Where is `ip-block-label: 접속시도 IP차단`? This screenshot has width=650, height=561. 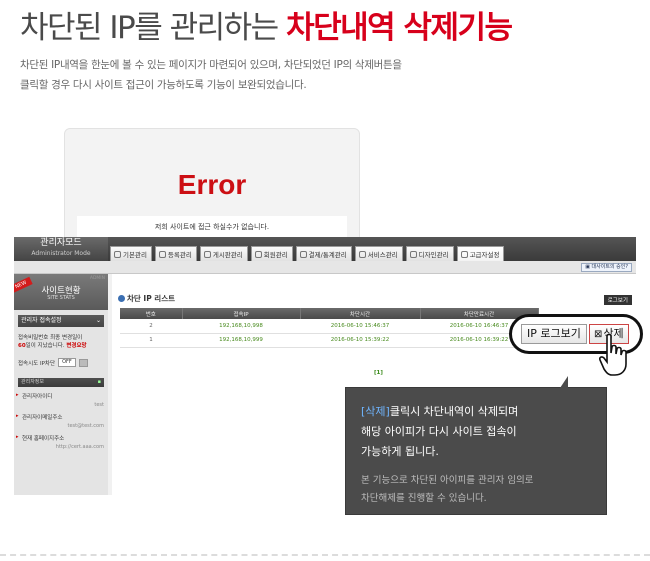 ip-block-label: 접속시도 IP차단 is located at coordinates (37, 363).